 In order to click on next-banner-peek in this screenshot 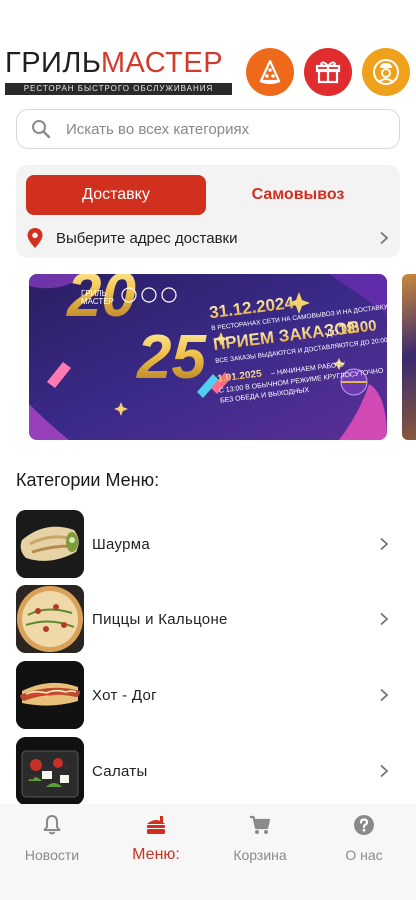, I will do `click(409, 357)`.